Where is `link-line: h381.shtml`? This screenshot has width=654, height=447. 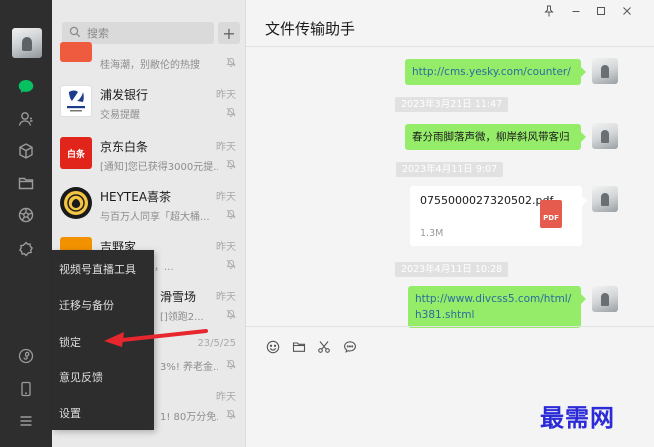
link-line: h381.shtml is located at coordinates (445, 315).